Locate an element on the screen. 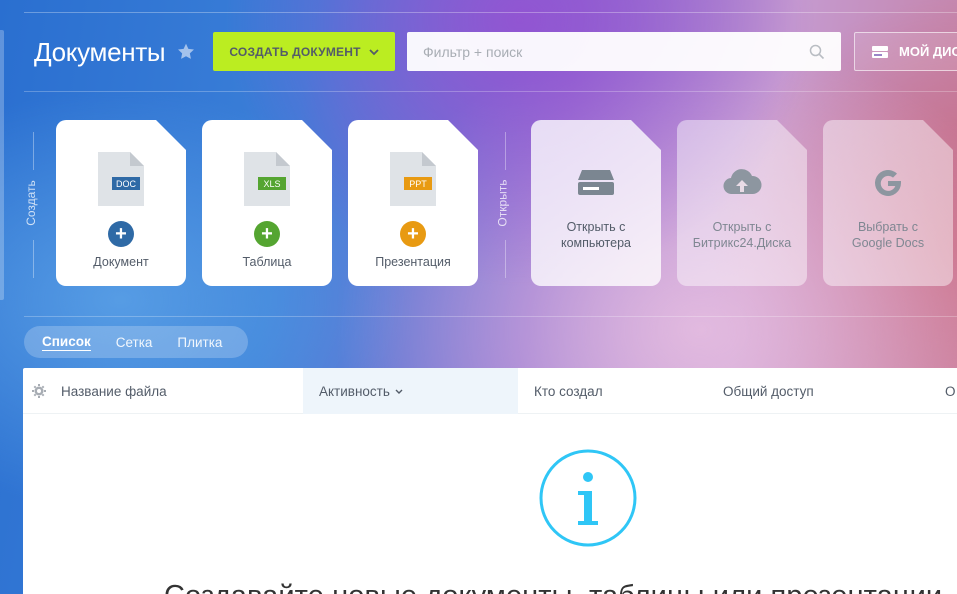  create-doc-card: DOC + Документ is located at coordinates (121, 203).